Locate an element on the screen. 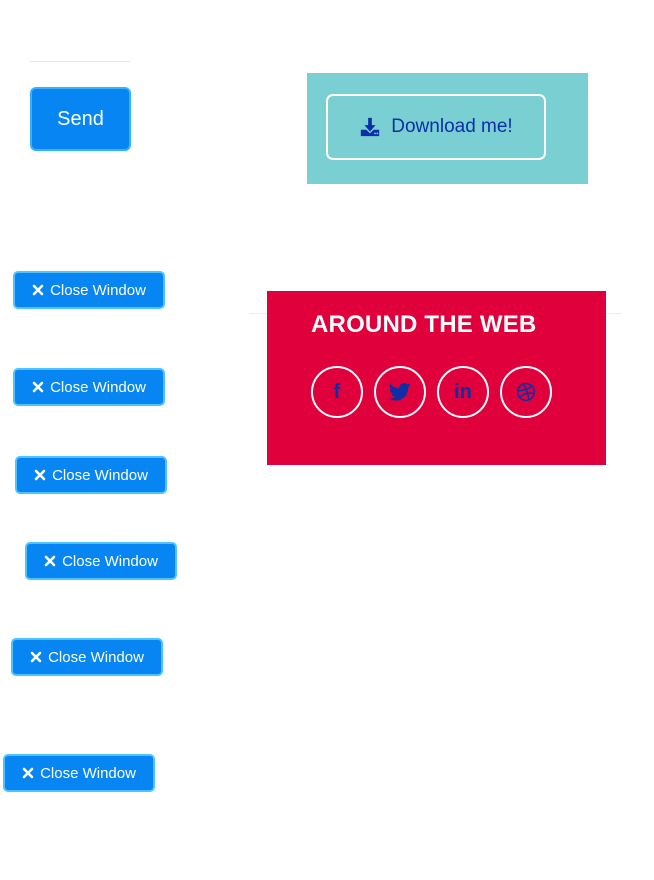 The height and width of the screenshot is (880, 654). download-button: Download me! is located at coordinates (436, 127).